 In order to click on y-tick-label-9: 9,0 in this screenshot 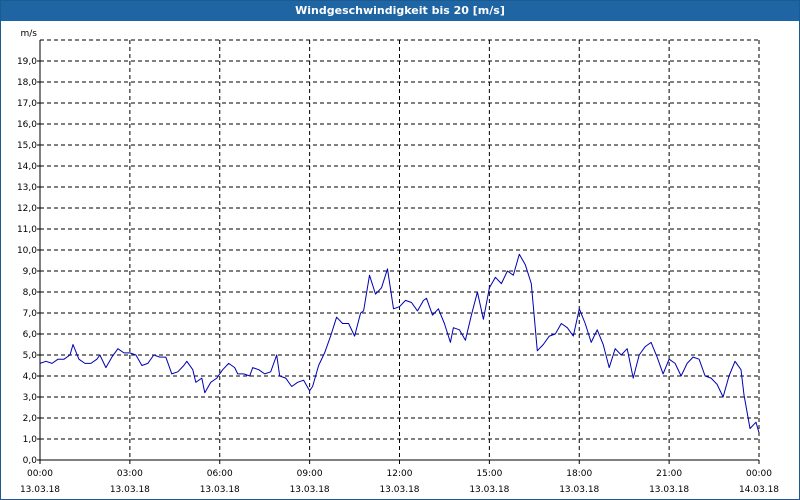, I will do `click(30, 272)`.